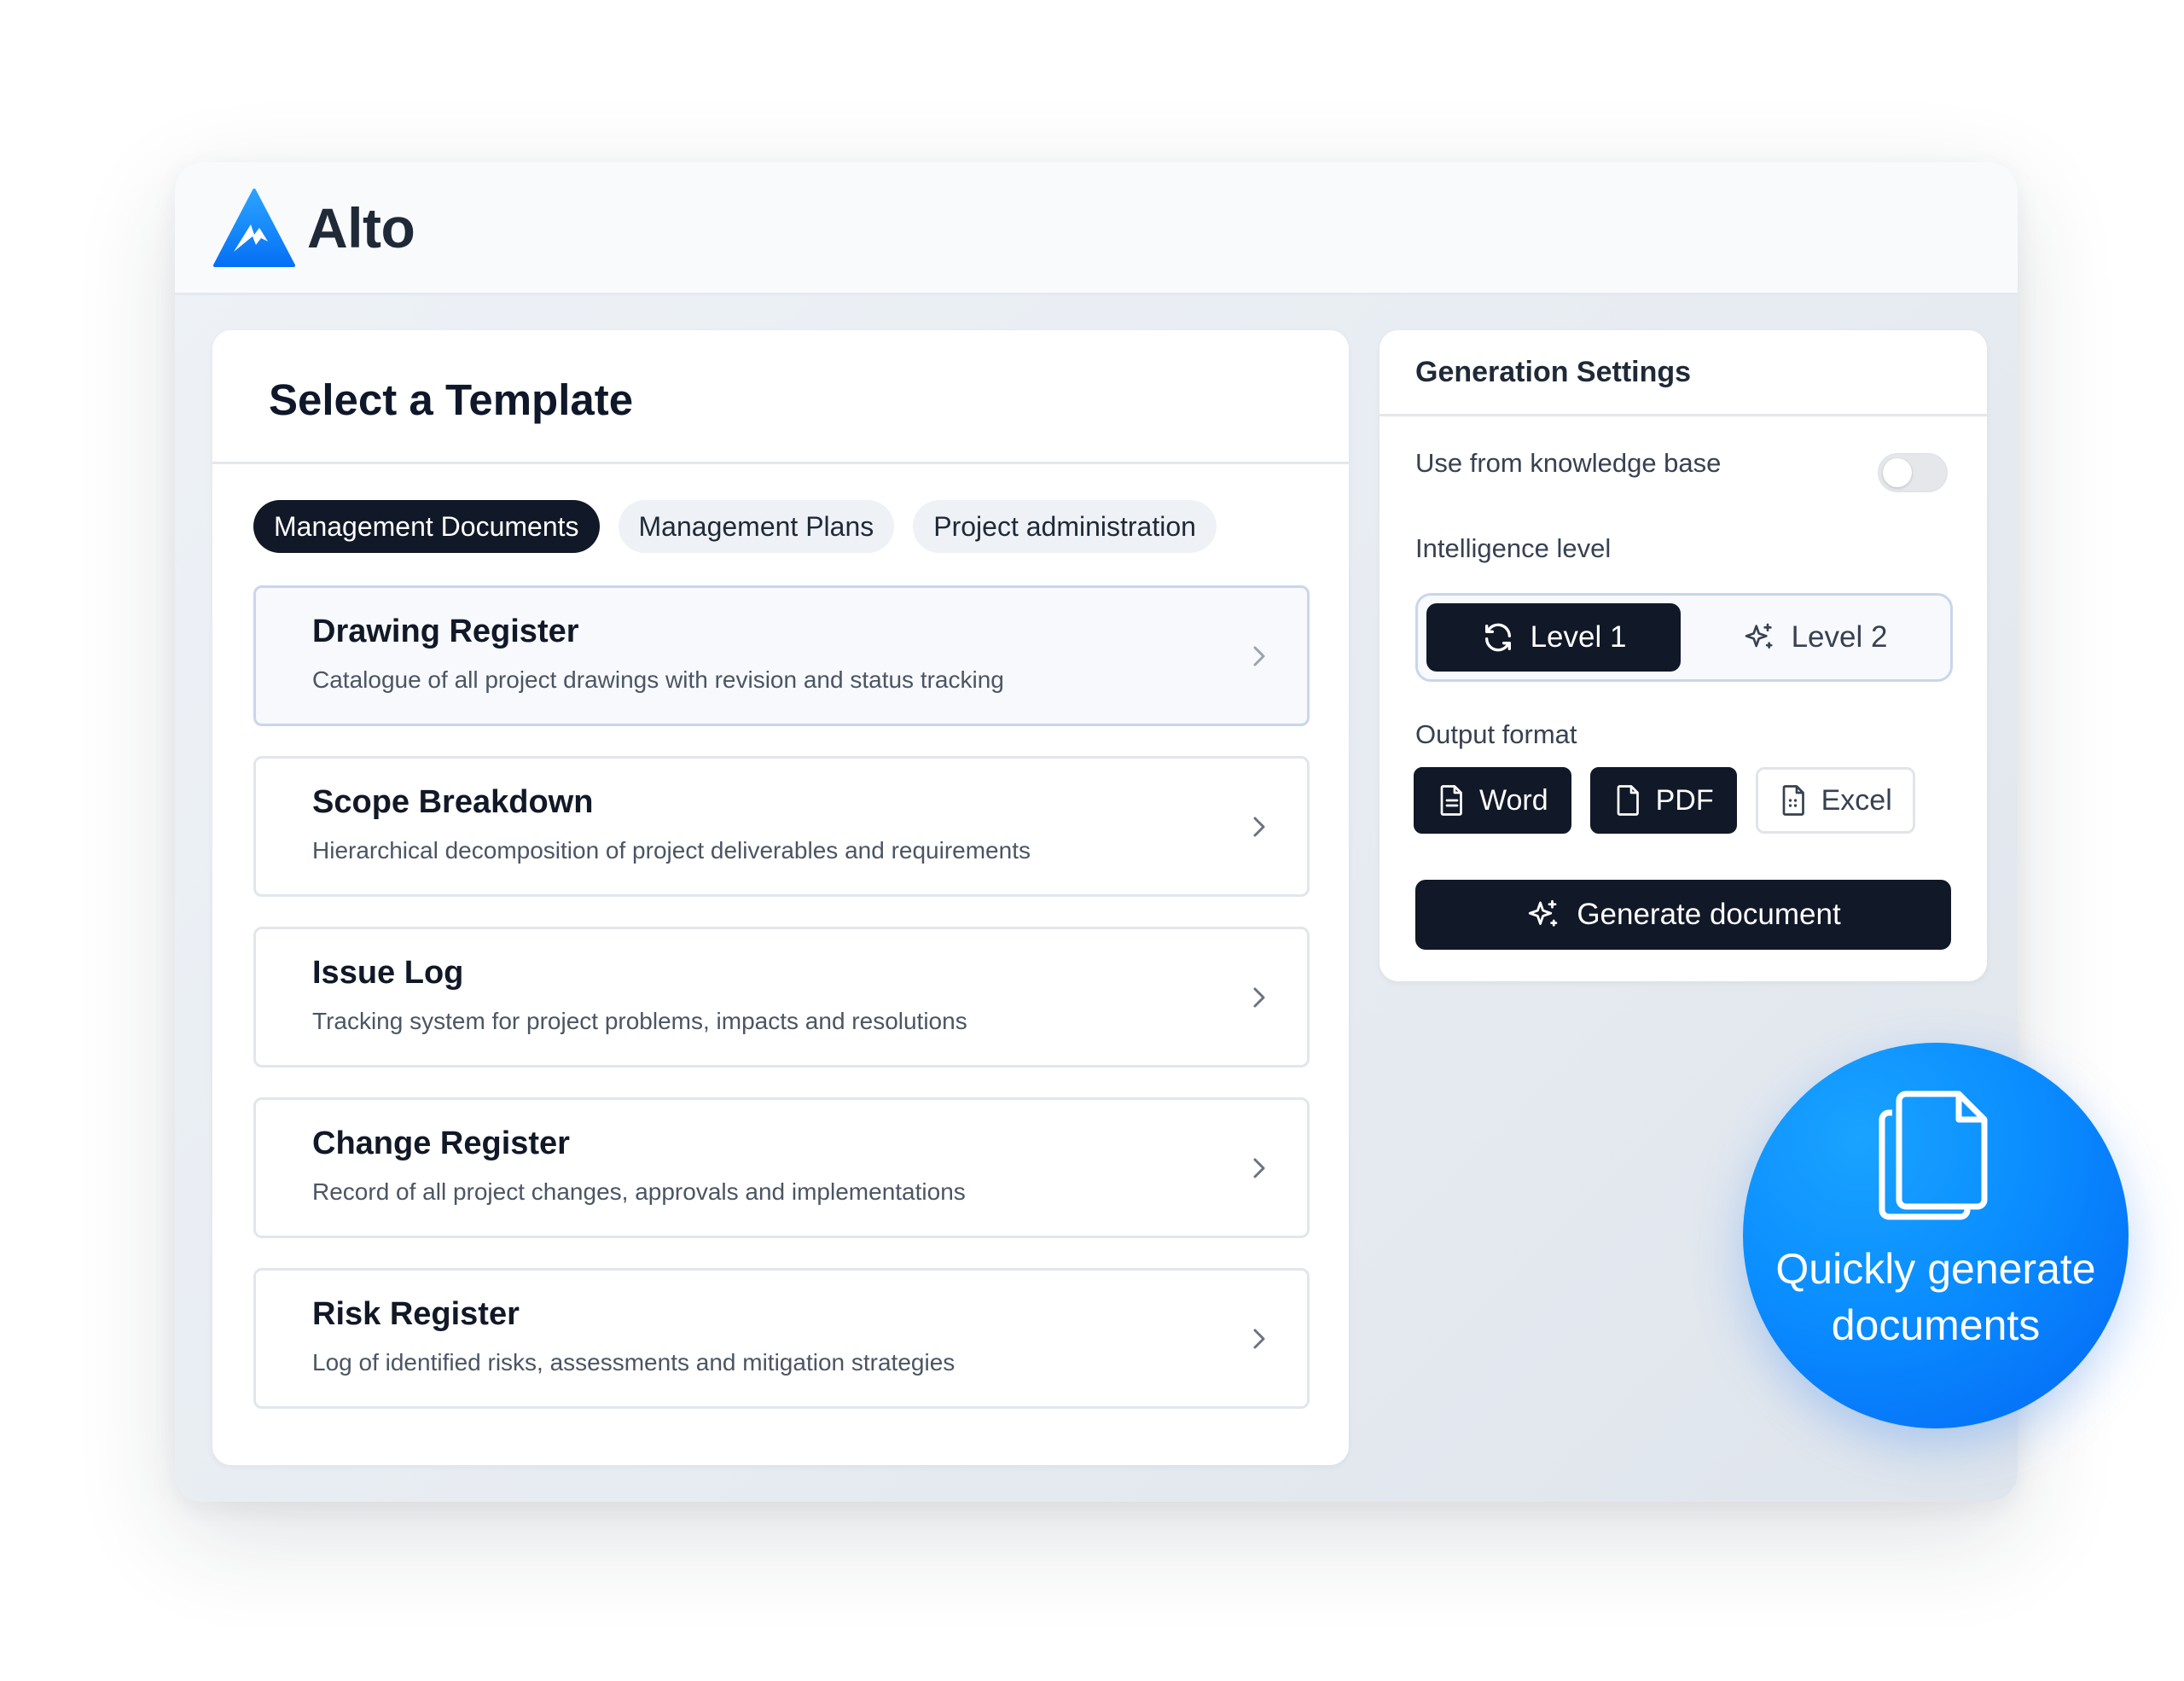 Image resolution: width=2184 pixels, height=1681 pixels. What do you see at coordinates (1451, 800) in the screenshot?
I see `document-text-icon` at bounding box center [1451, 800].